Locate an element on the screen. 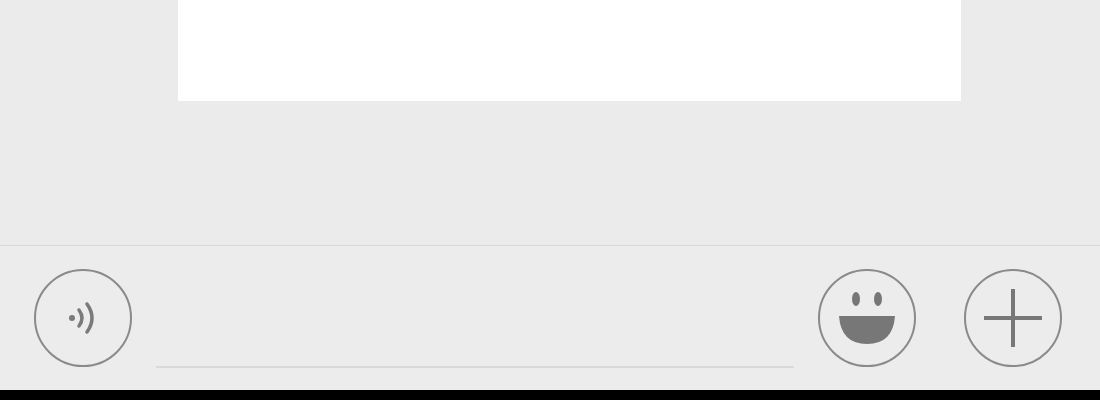 The image size is (1100, 400). smiley-icon is located at coordinates (867, 318).